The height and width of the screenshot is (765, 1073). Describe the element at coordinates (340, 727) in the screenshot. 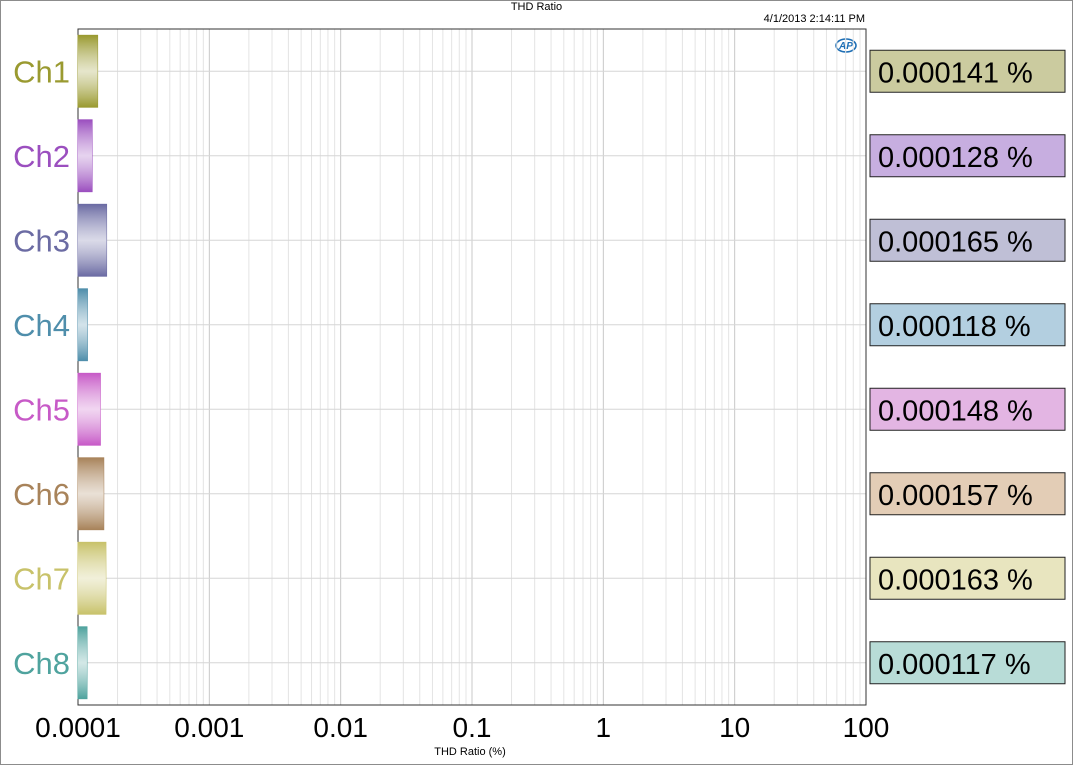

I see `x-tick-label: 0.01` at that location.